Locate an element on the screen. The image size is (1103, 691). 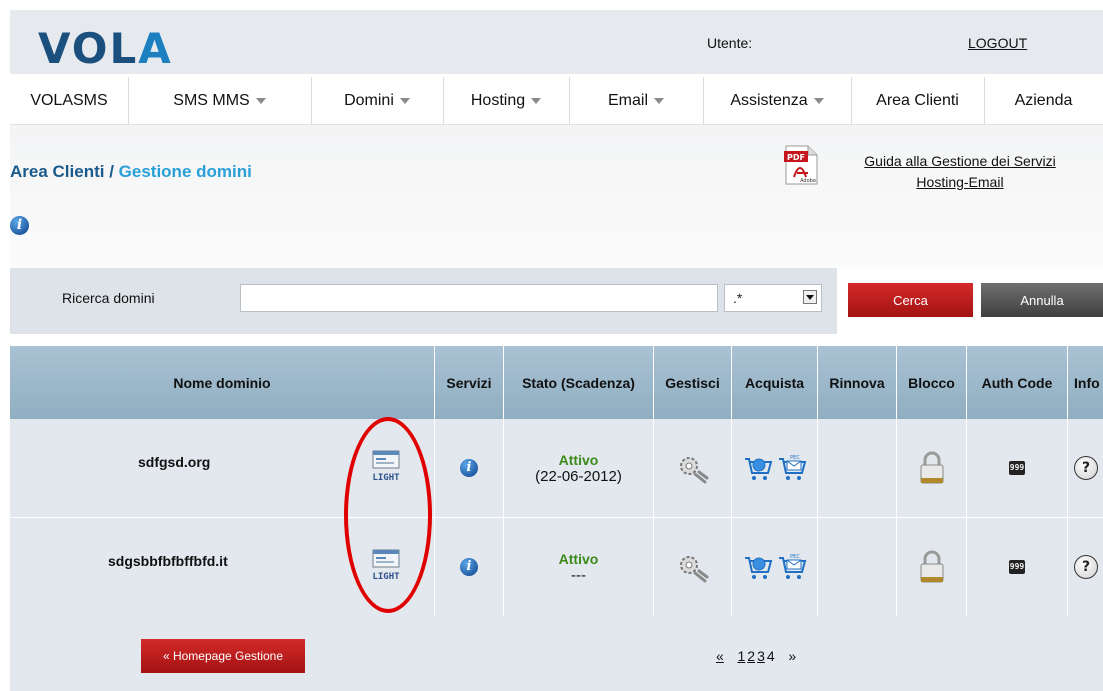
tld-select: .* is located at coordinates (773, 298).